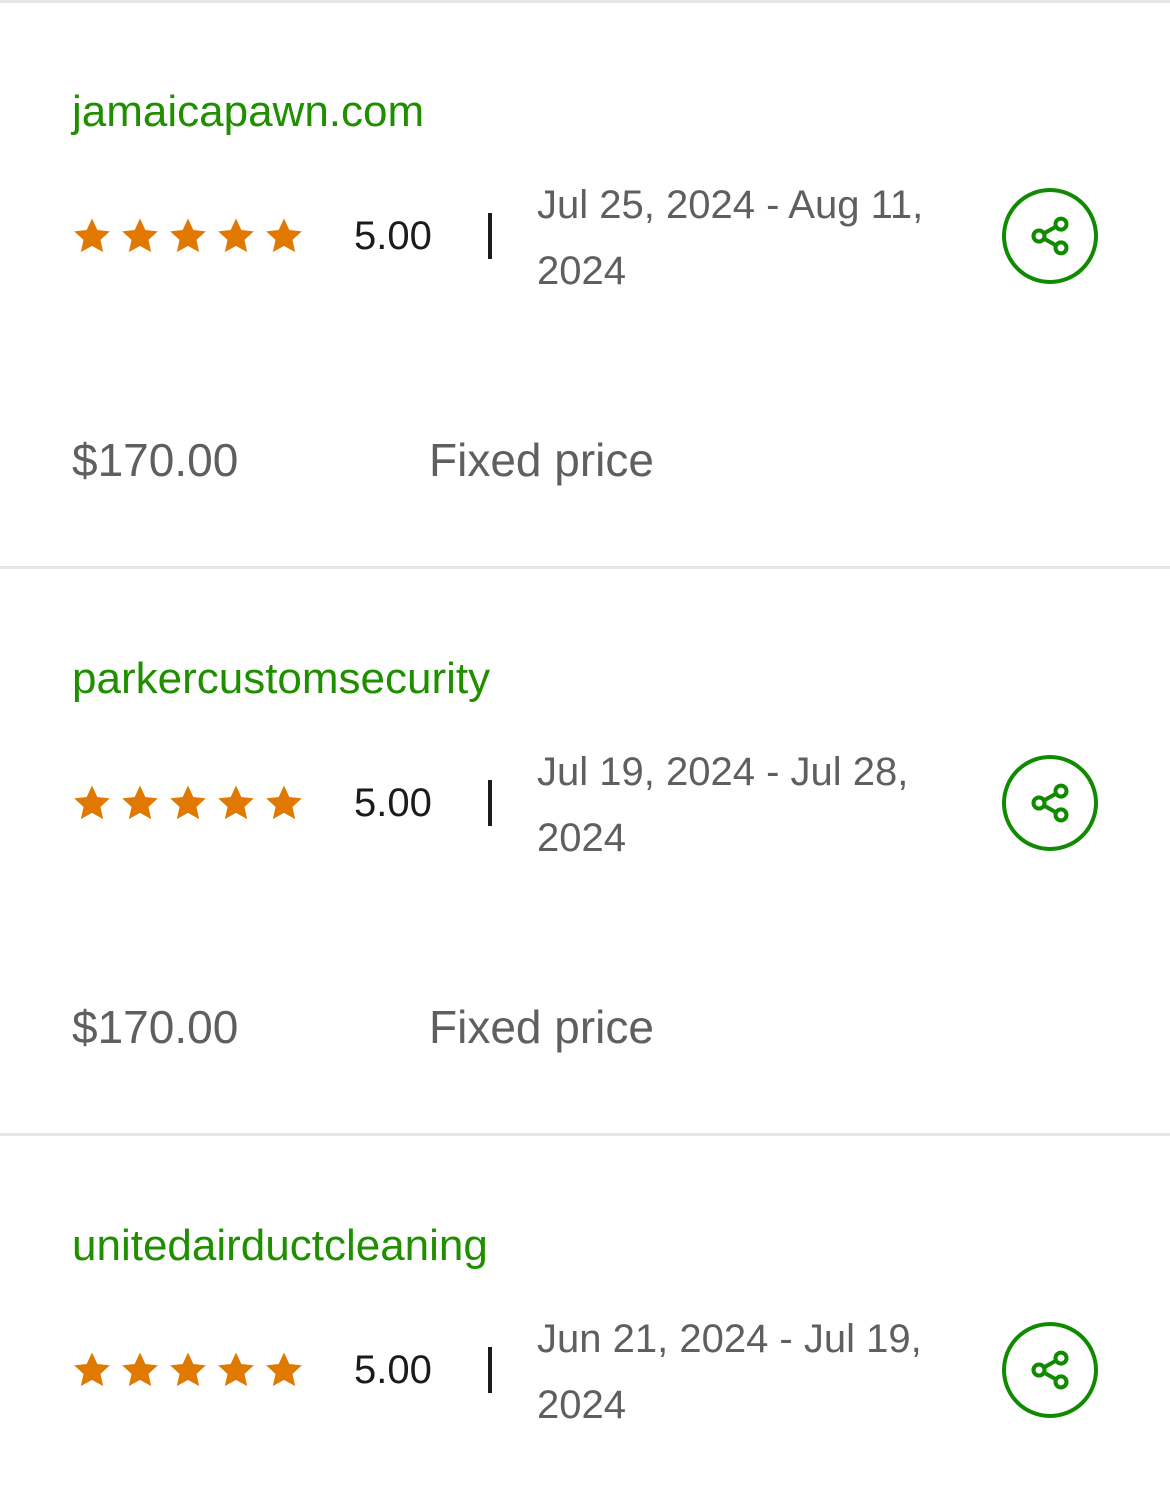 This screenshot has width=1170, height=1512. What do you see at coordinates (280, 1246) in the screenshot?
I see `job-title-link: unitedairductcleaning` at bounding box center [280, 1246].